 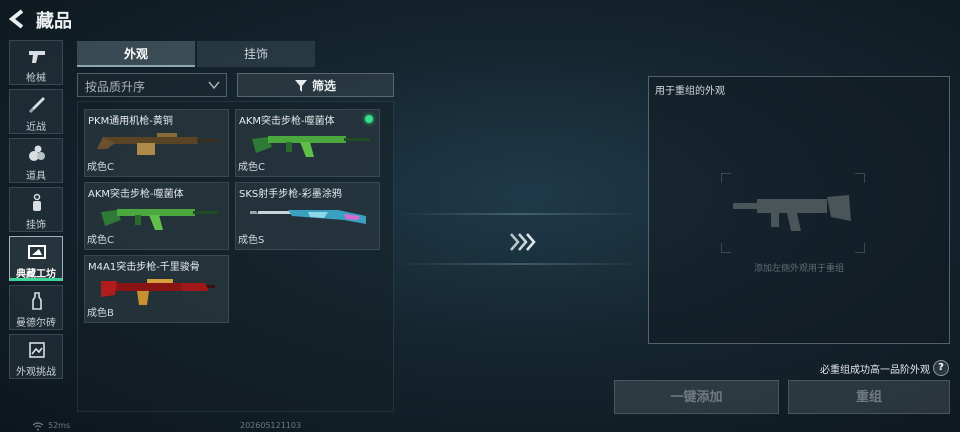 I want to click on sidebar-item-label: 外观挑战, so click(x=36, y=372).